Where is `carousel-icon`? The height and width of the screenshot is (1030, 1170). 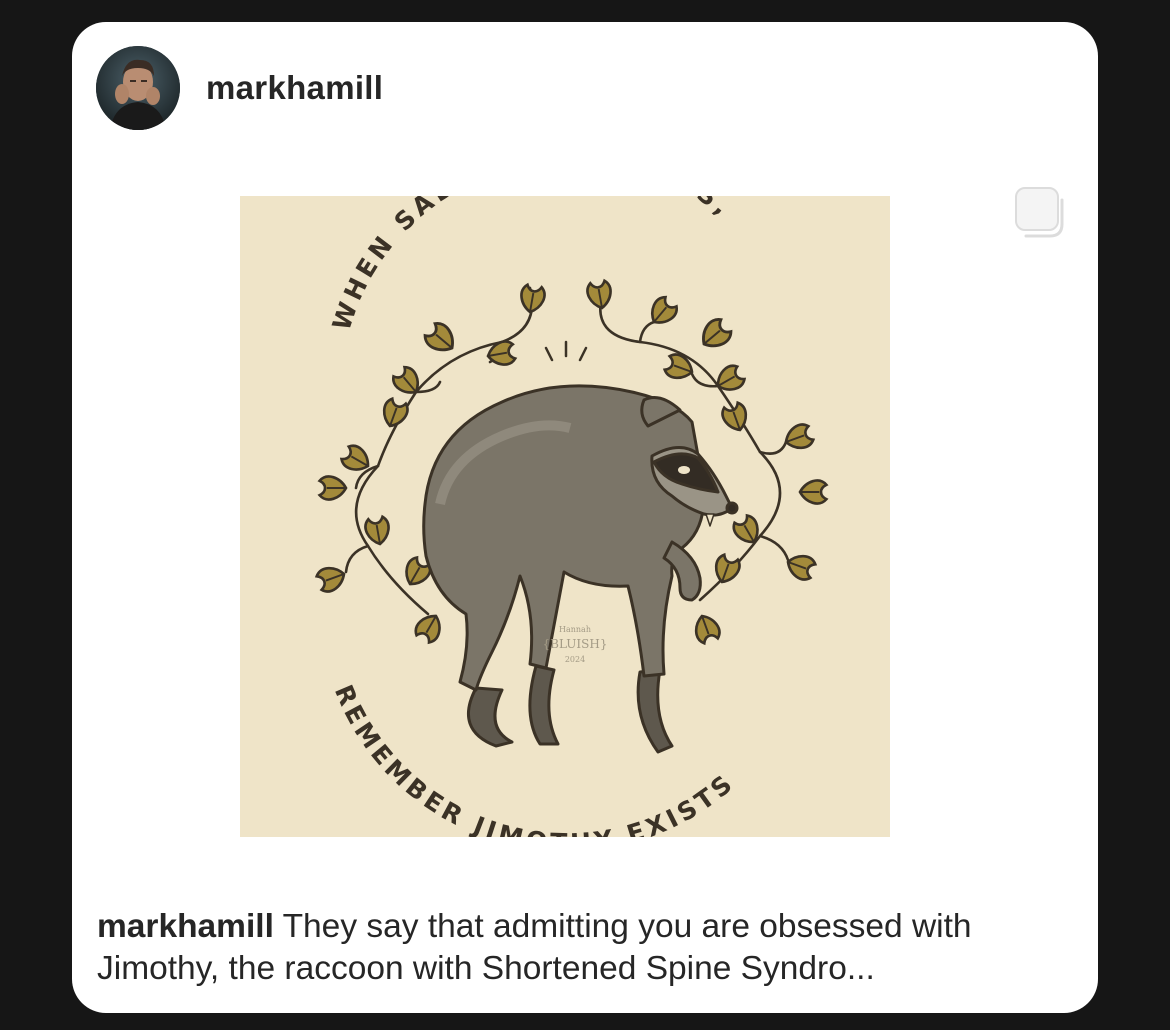
carousel-icon is located at coordinates (1038, 214).